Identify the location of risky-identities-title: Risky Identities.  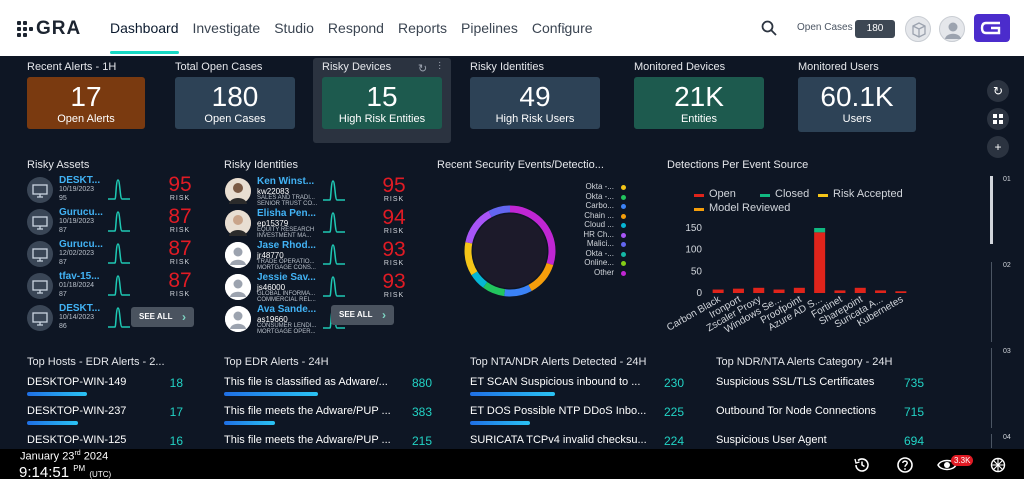
(261, 165).